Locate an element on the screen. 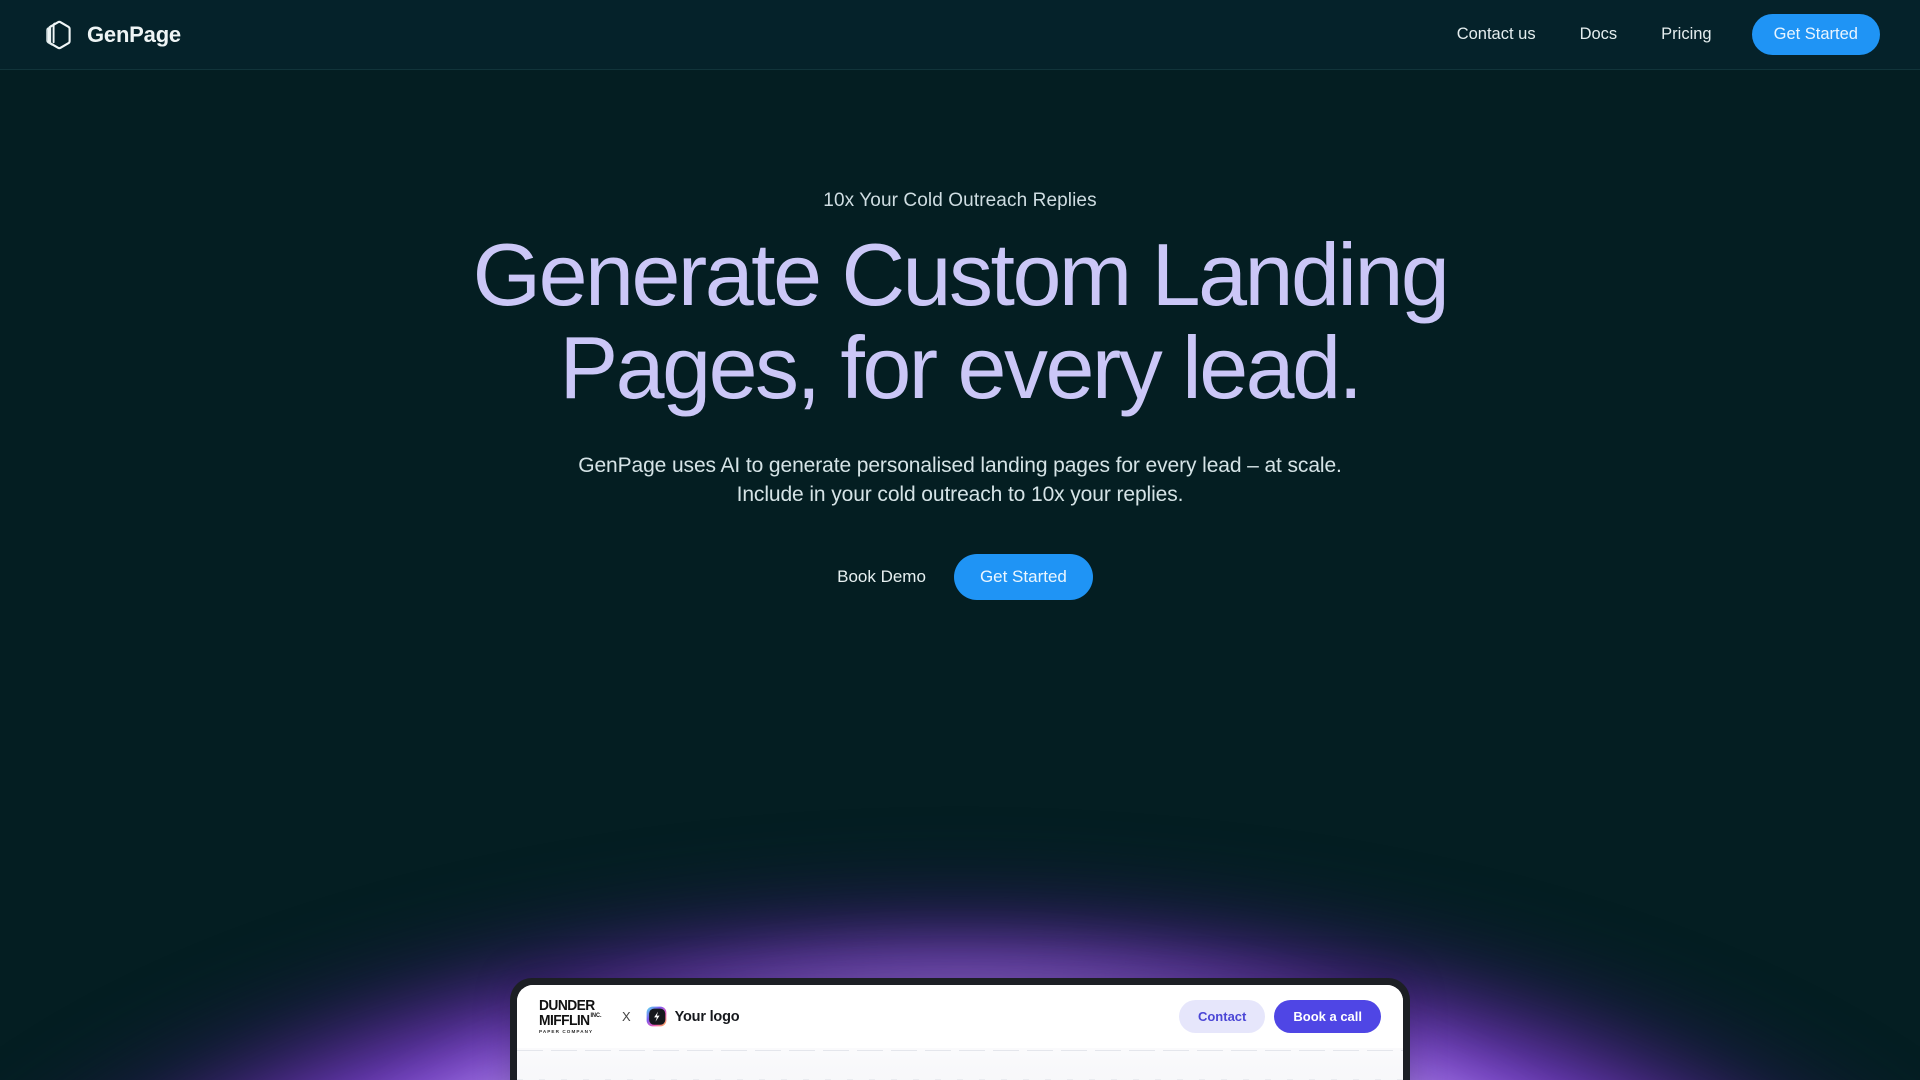 This screenshot has height=1080, width=1920. dunder-line-2: MIFFLIN INC. is located at coordinates (570, 1020).